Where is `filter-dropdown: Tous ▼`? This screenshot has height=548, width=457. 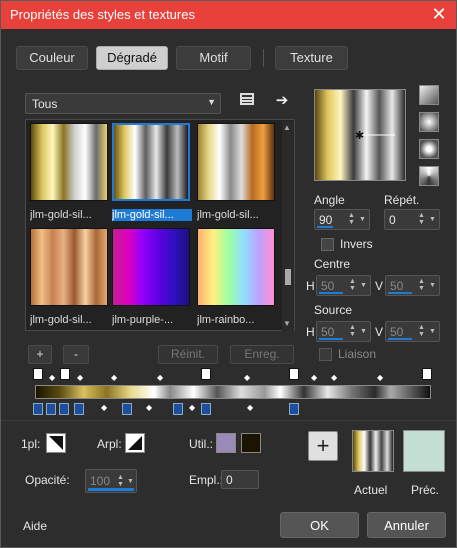 filter-dropdown: Tous ▼ is located at coordinates (123, 103).